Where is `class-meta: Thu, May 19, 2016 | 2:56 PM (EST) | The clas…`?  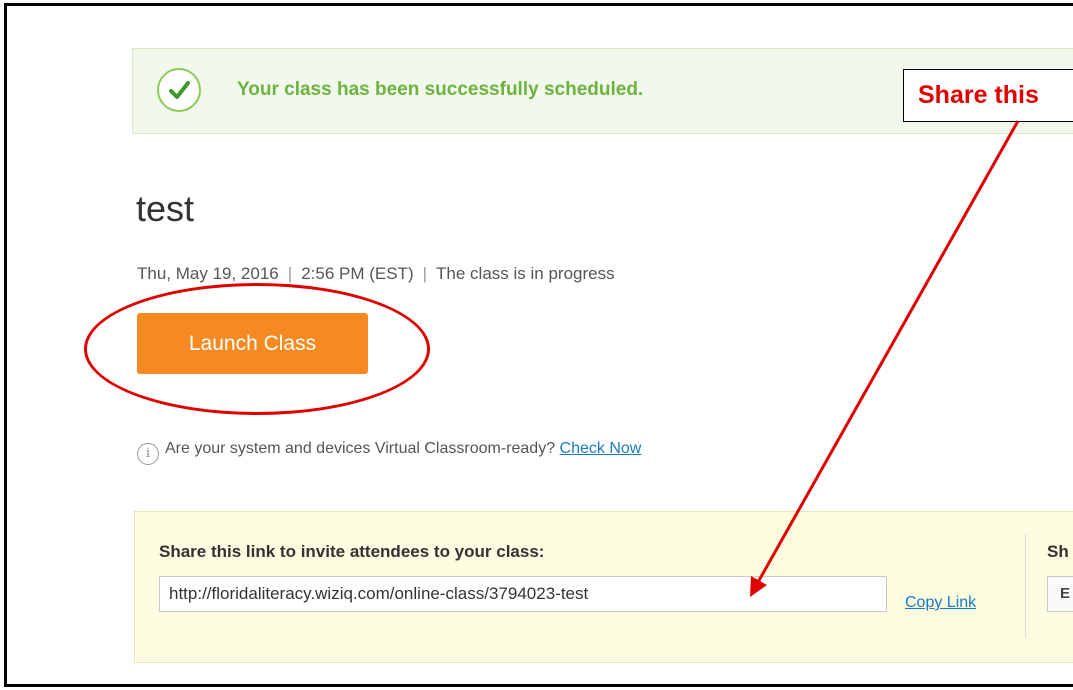 class-meta: Thu, May 19, 2016 | 2:56 PM (EST) | The clas… is located at coordinates (376, 274).